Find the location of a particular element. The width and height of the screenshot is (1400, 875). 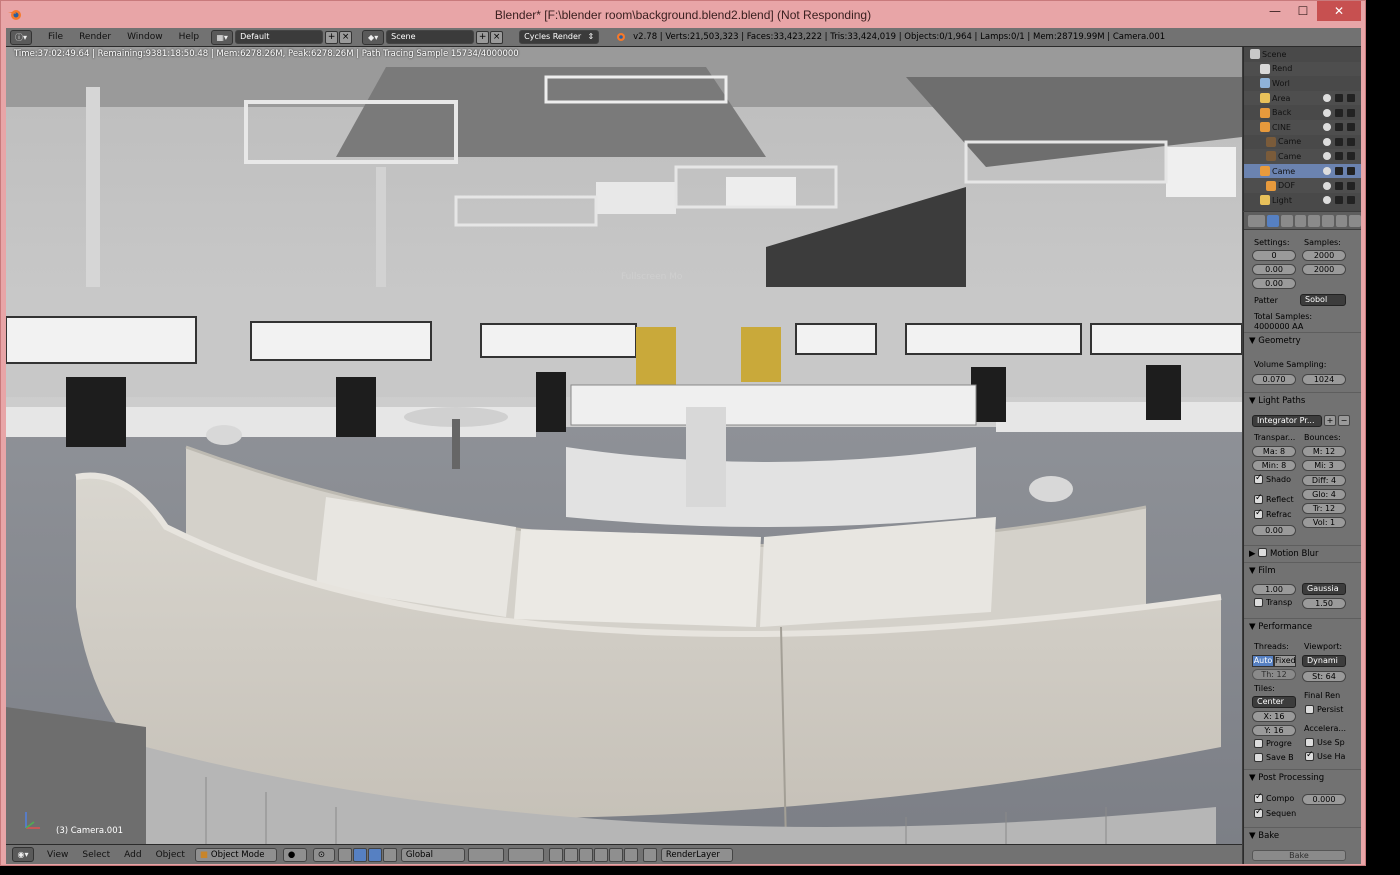

render-animation-icon is located at coordinates (630, 854).